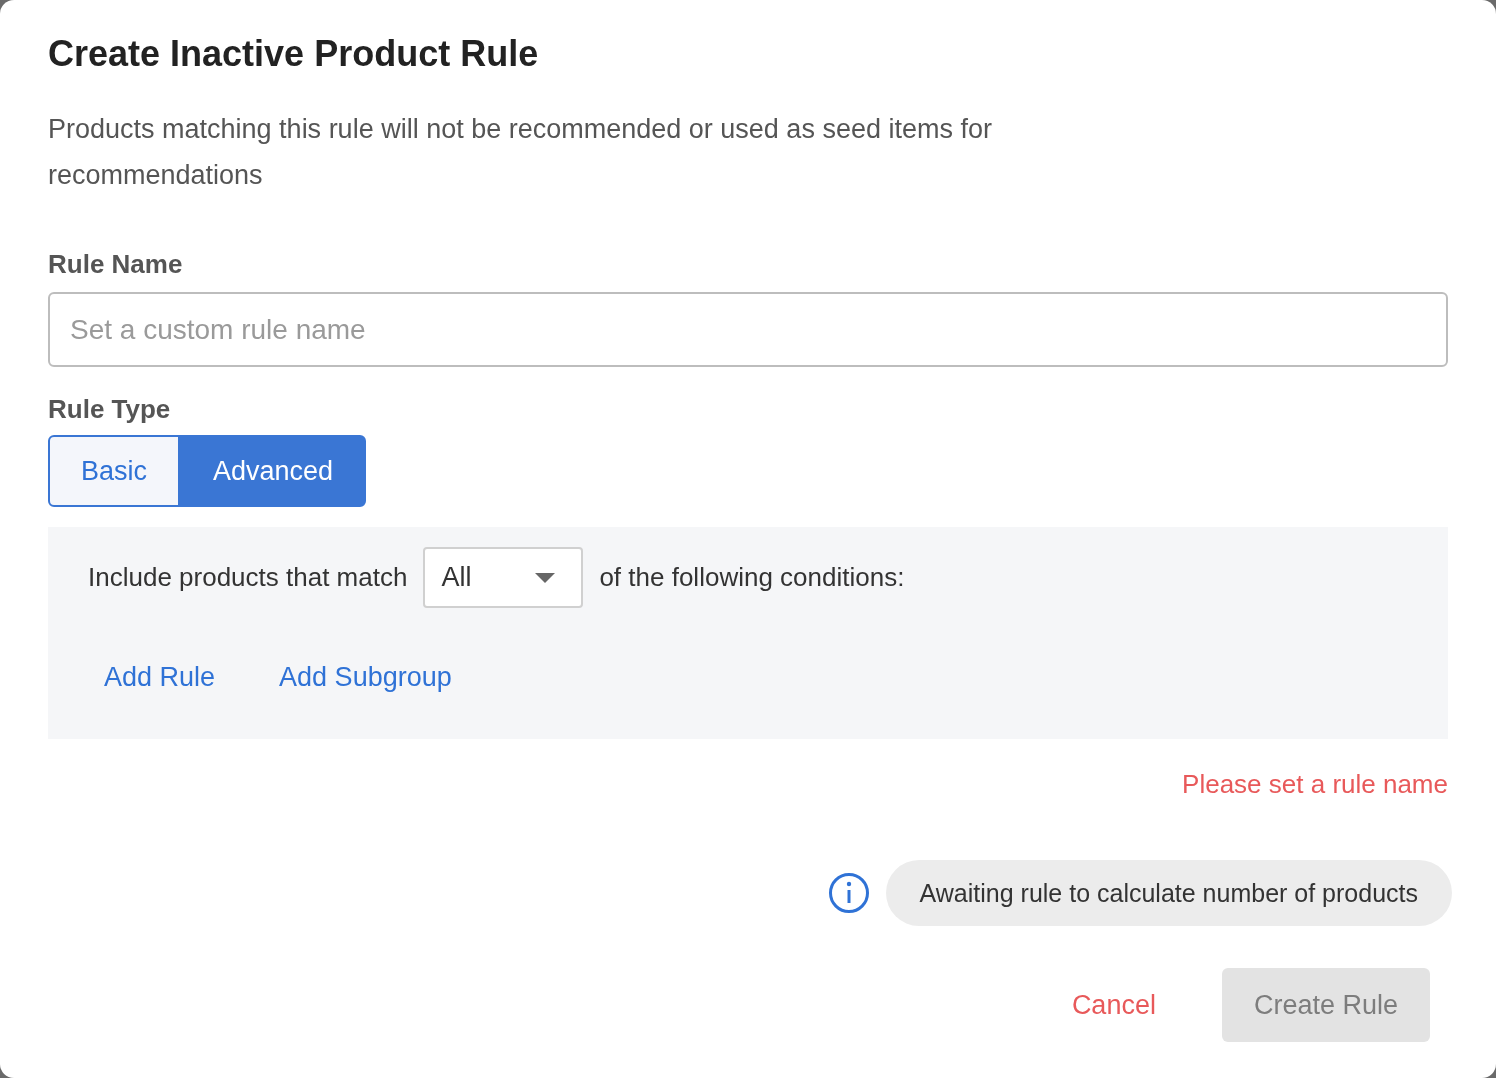 This screenshot has height=1078, width=1496. I want to click on info-icon, so click(848, 893).